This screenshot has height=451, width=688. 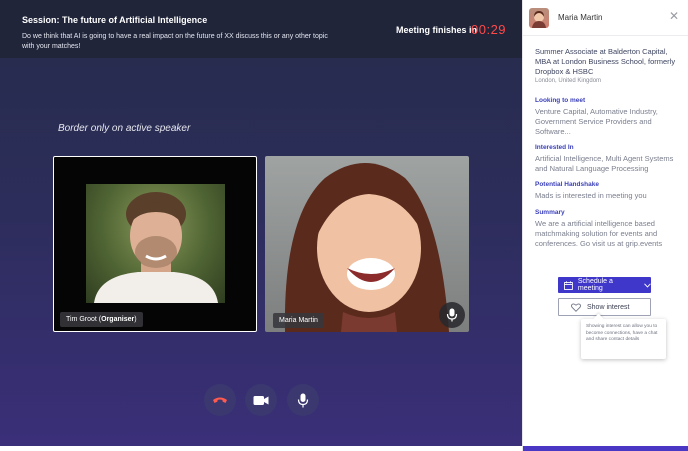 I want to click on participant-video-maria-martin, so click(x=367, y=244).